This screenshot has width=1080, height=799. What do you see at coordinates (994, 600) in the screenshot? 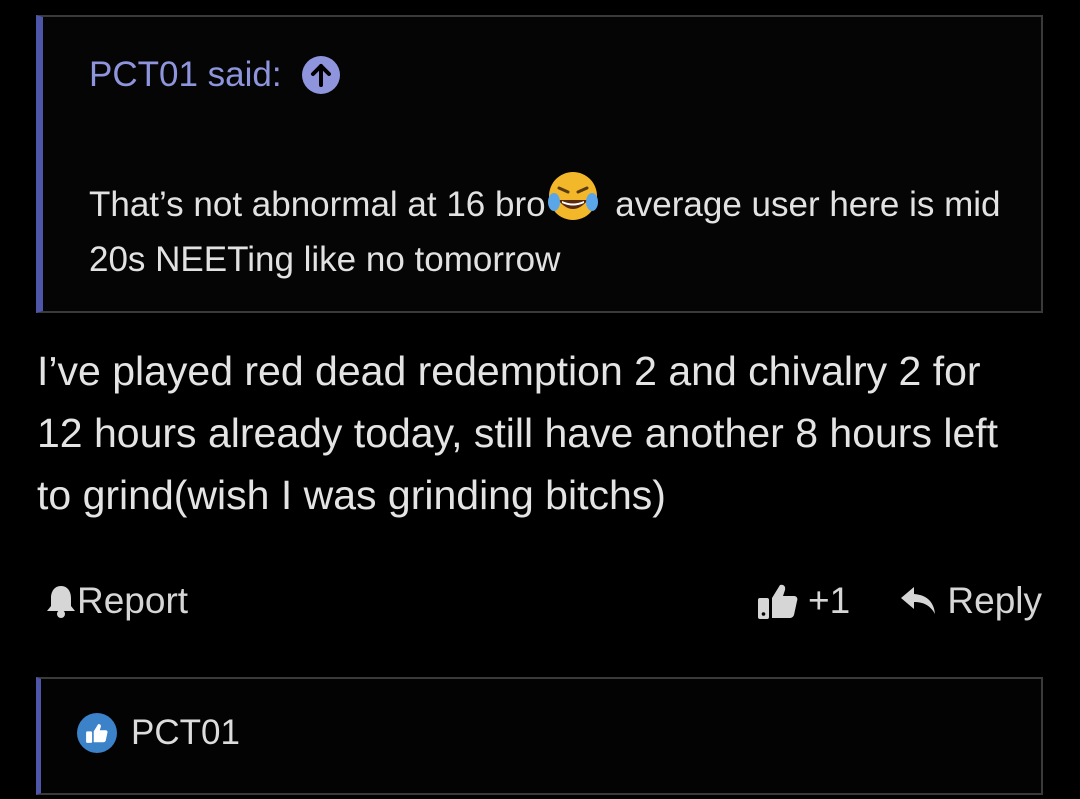
I see `reply-label: Reply` at bounding box center [994, 600].